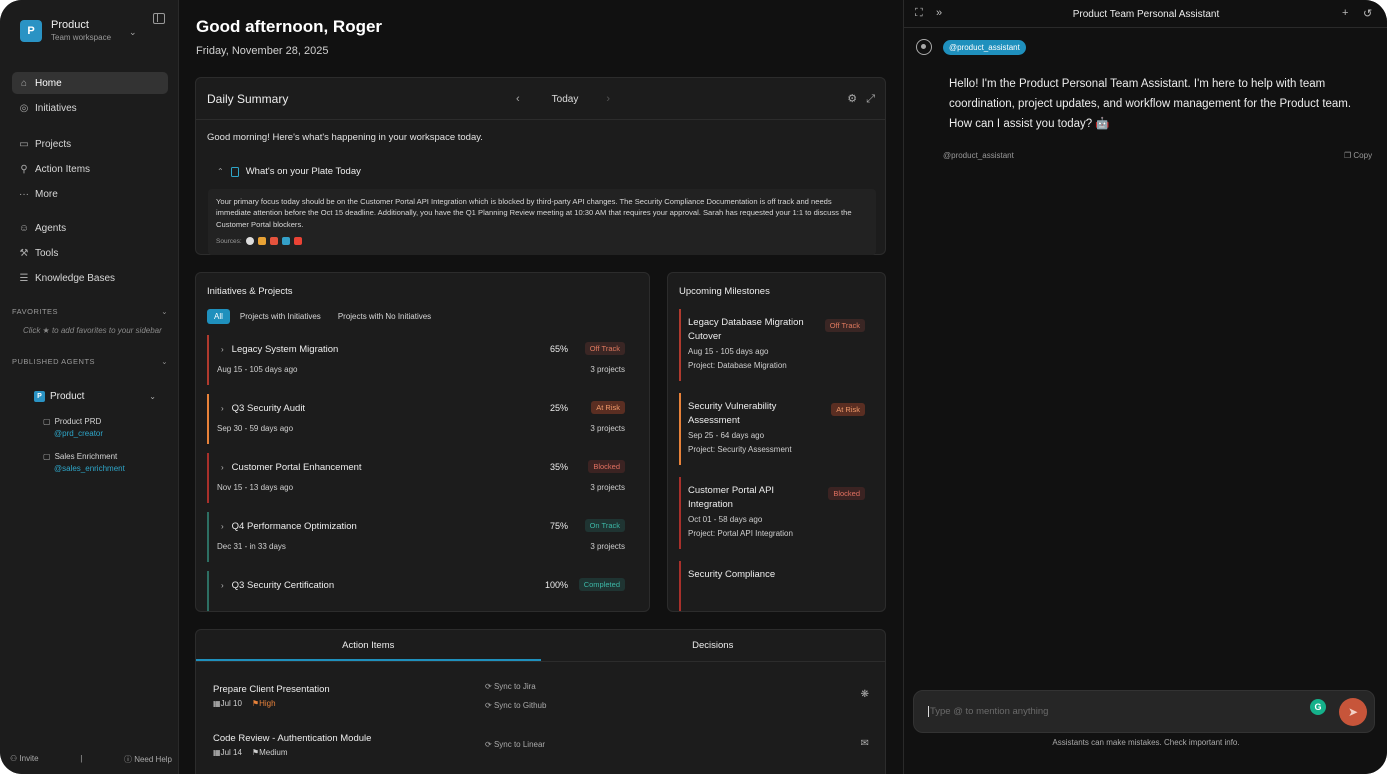  Describe the element at coordinates (713, 645) in the screenshot. I see `tab-decisions: Decisions` at that location.